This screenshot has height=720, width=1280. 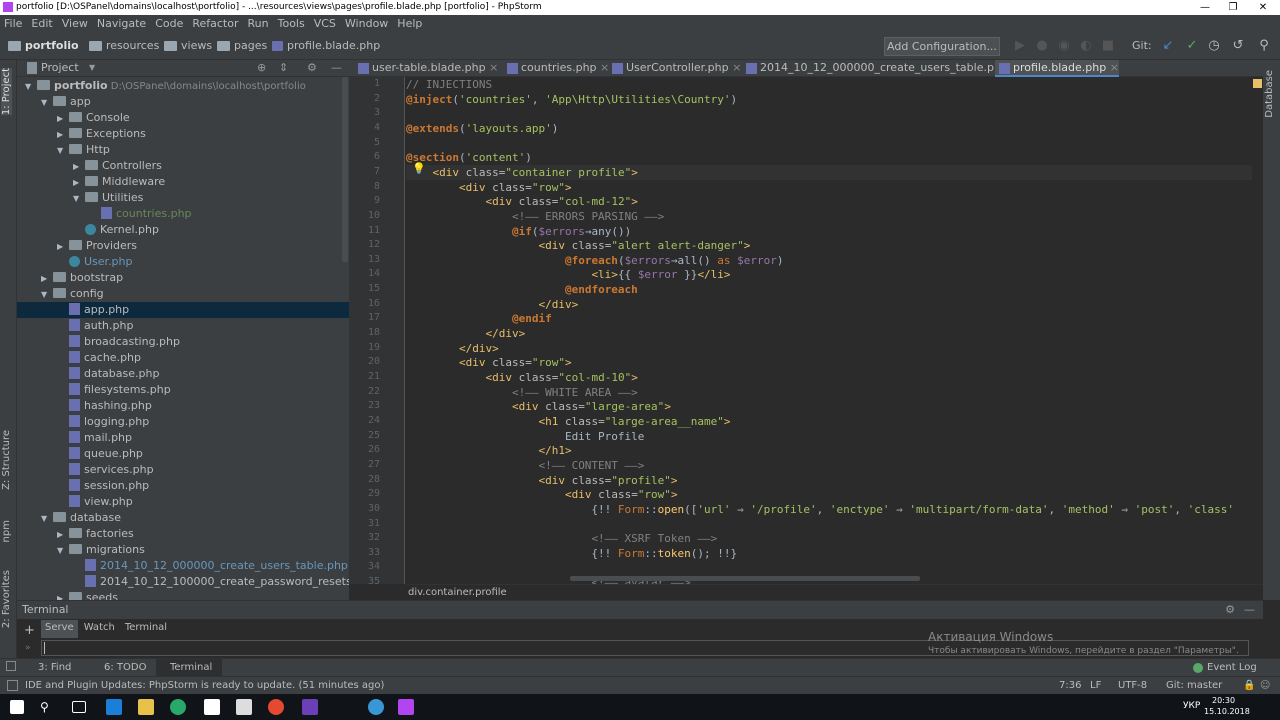 What do you see at coordinates (276, 707) in the screenshot?
I see `chrome-icon` at bounding box center [276, 707].